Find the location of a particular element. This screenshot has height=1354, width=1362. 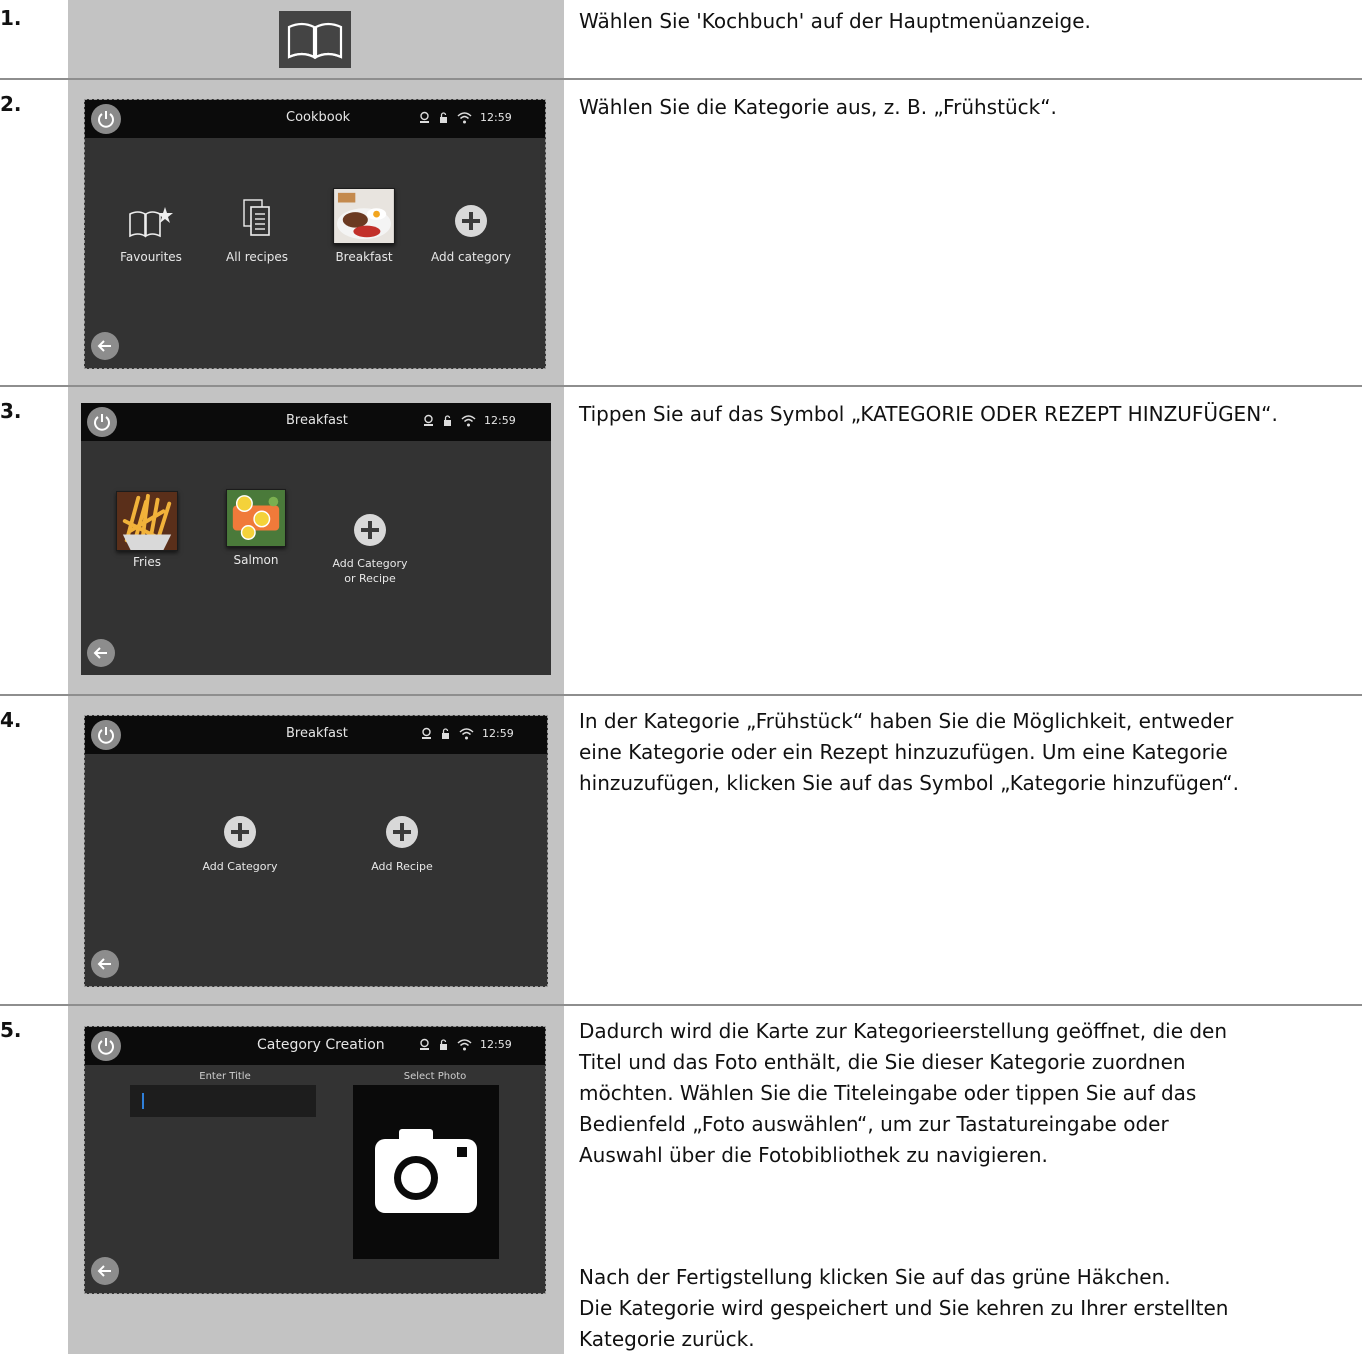

camera-icon is located at coordinates (426, 1171).